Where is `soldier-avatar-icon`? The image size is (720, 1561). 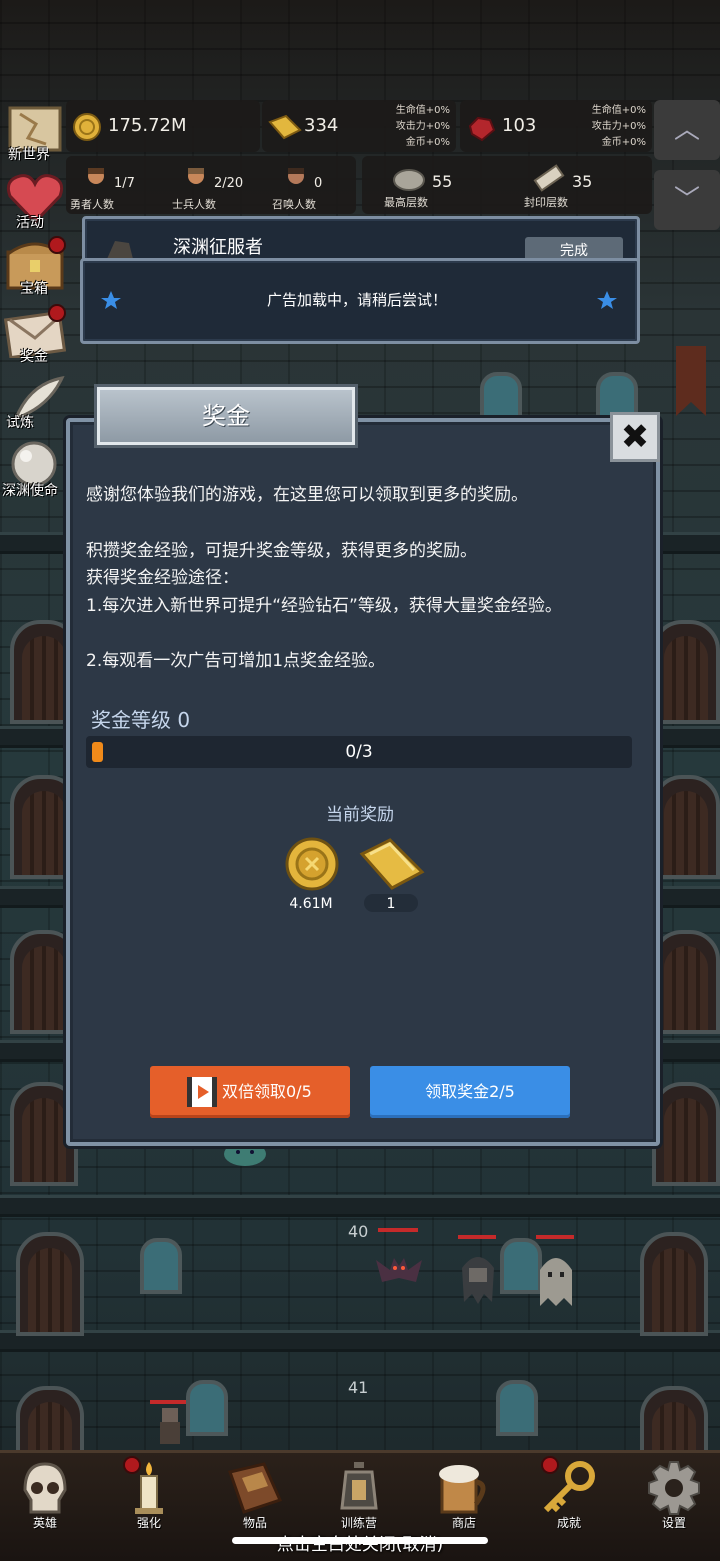
soldier-avatar-icon is located at coordinates (196, 176).